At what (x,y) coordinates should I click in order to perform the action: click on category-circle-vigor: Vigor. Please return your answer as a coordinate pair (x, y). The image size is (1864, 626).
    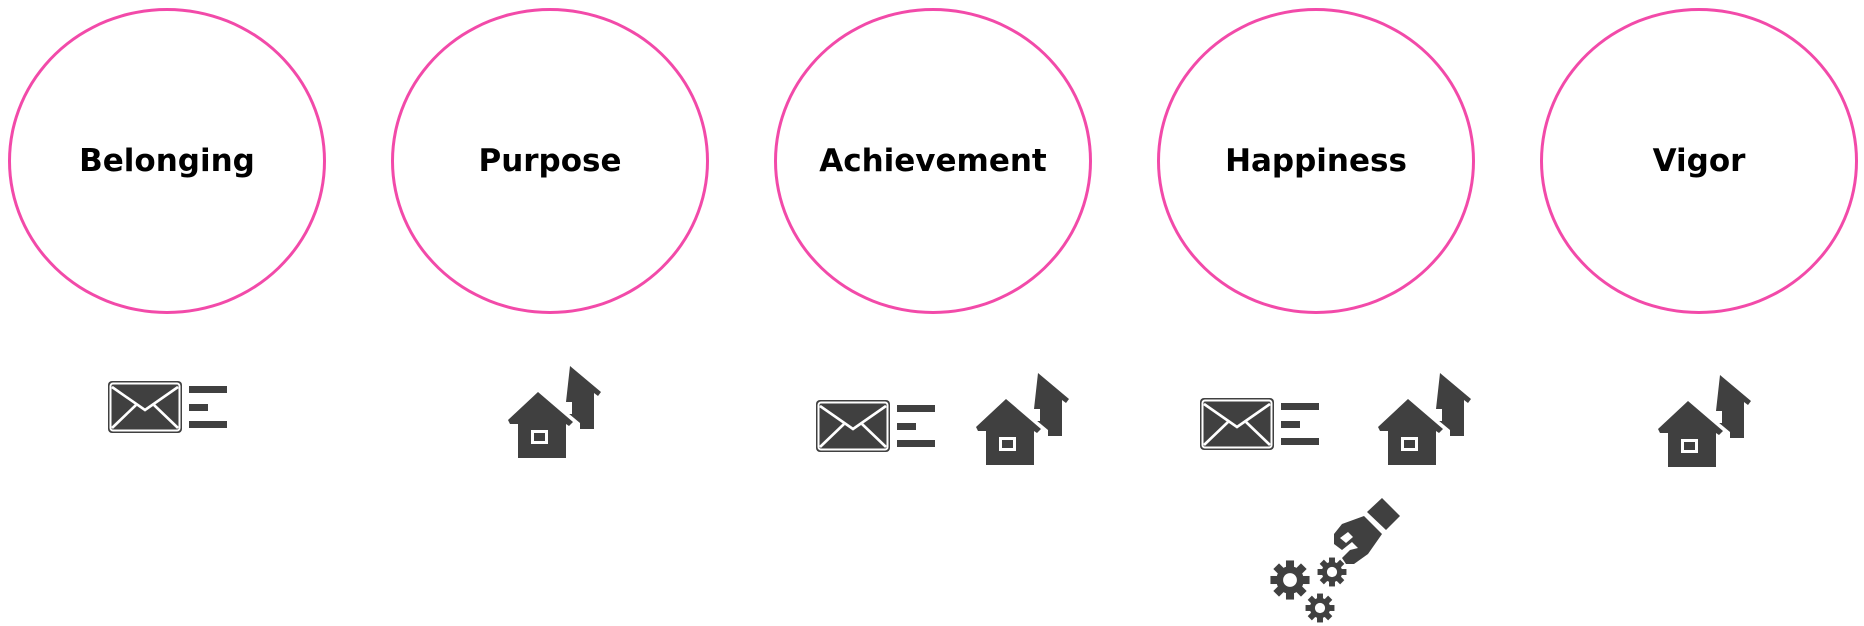
    Looking at the image, I should click on (1699, 161).